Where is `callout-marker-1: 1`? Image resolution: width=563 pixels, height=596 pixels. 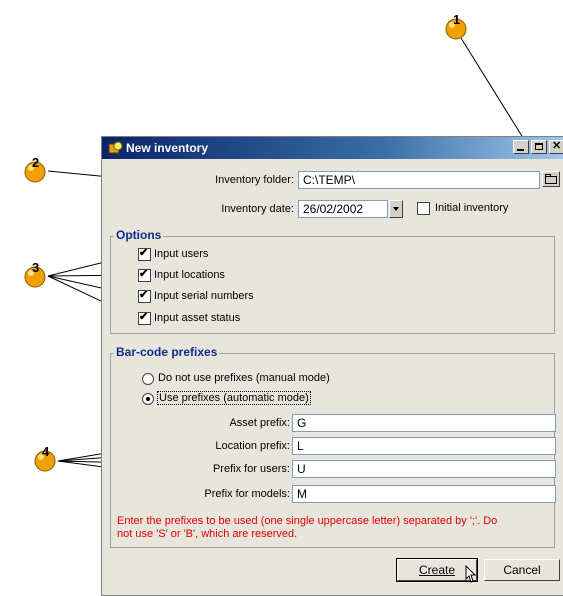 callout-marker-1: 1 is located at coordinates (456, 27).